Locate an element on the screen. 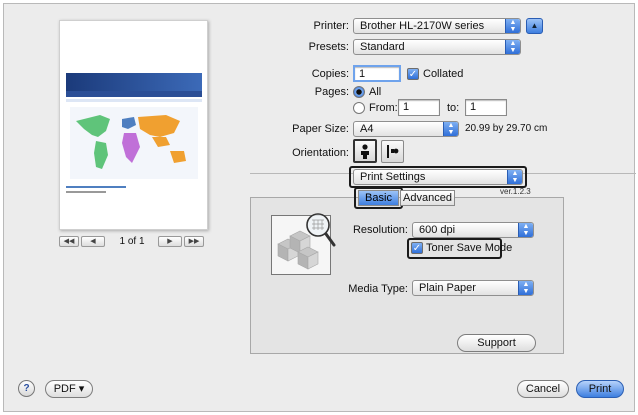  pages-to-label: to: is located at coordinates (453, 108).